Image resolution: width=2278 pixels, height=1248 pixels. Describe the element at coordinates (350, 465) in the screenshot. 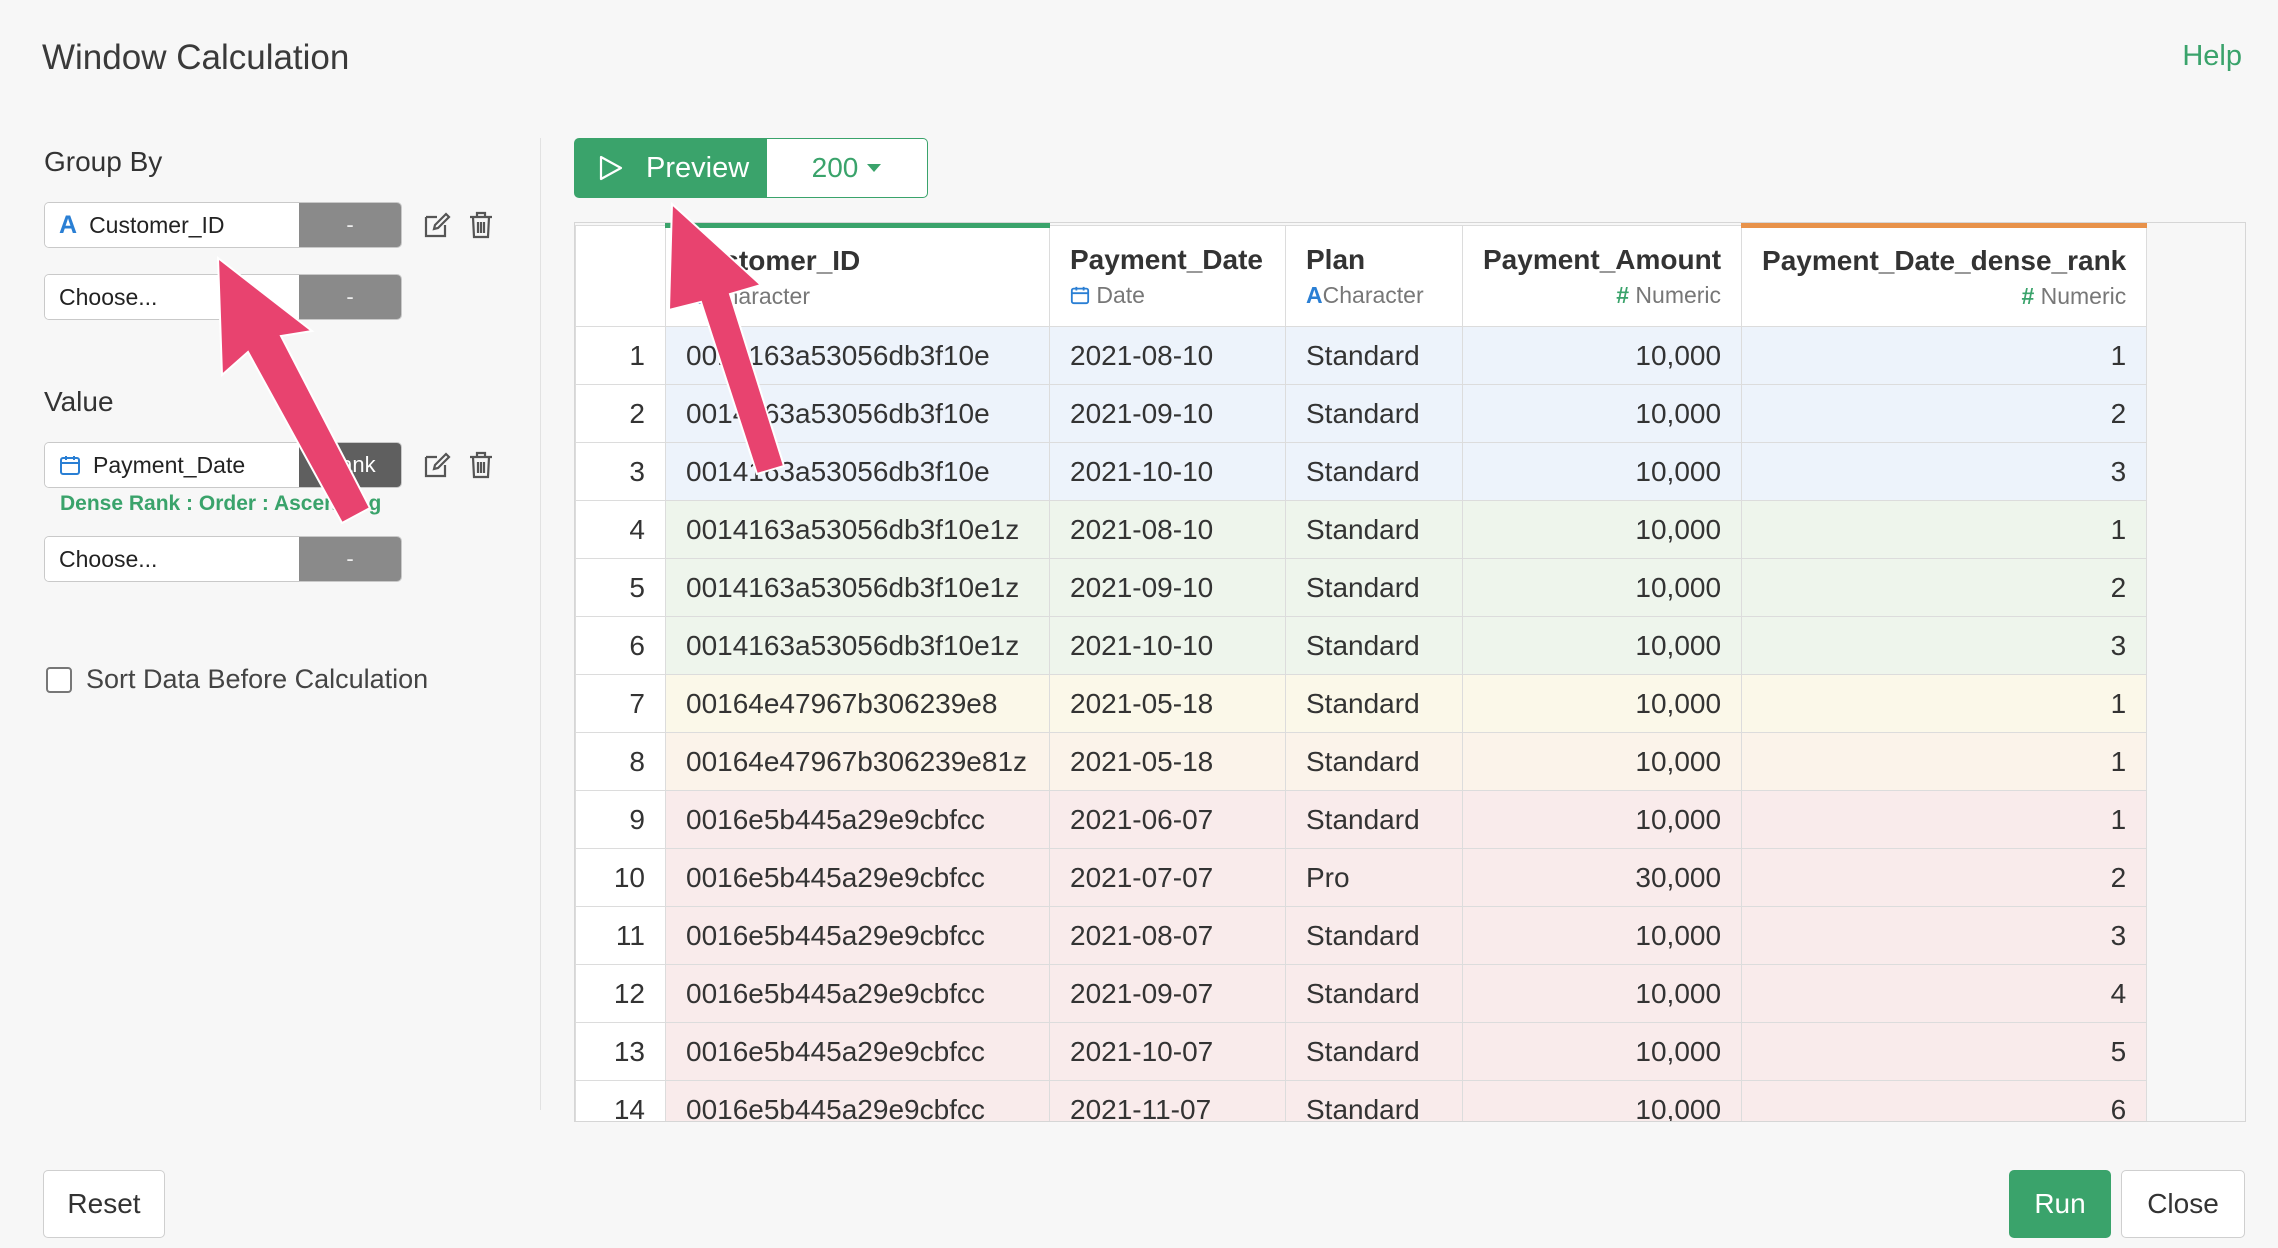

I see `value-calculation-tag: Rank` at that location.